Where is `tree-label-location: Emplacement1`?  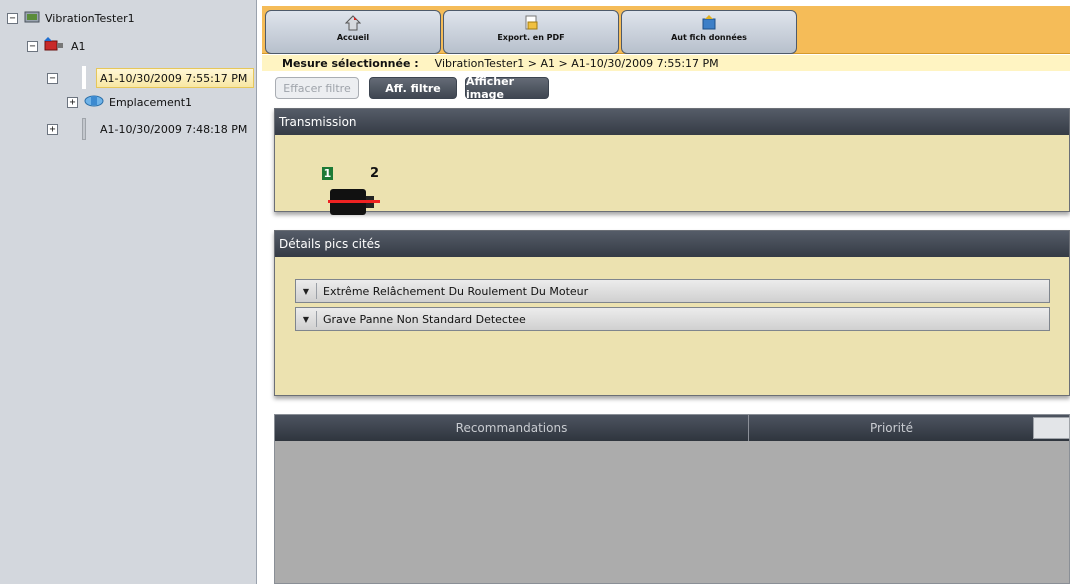
tree-label-location: Emplacement1 is located at coordinates (151, 102).